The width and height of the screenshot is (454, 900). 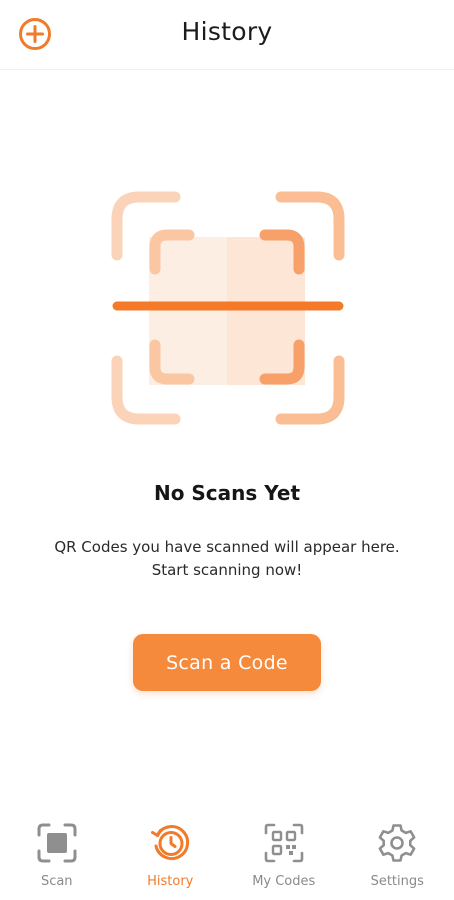 I want to click on empty-state-title: No Scans Yet, so click(x=227, y=493).